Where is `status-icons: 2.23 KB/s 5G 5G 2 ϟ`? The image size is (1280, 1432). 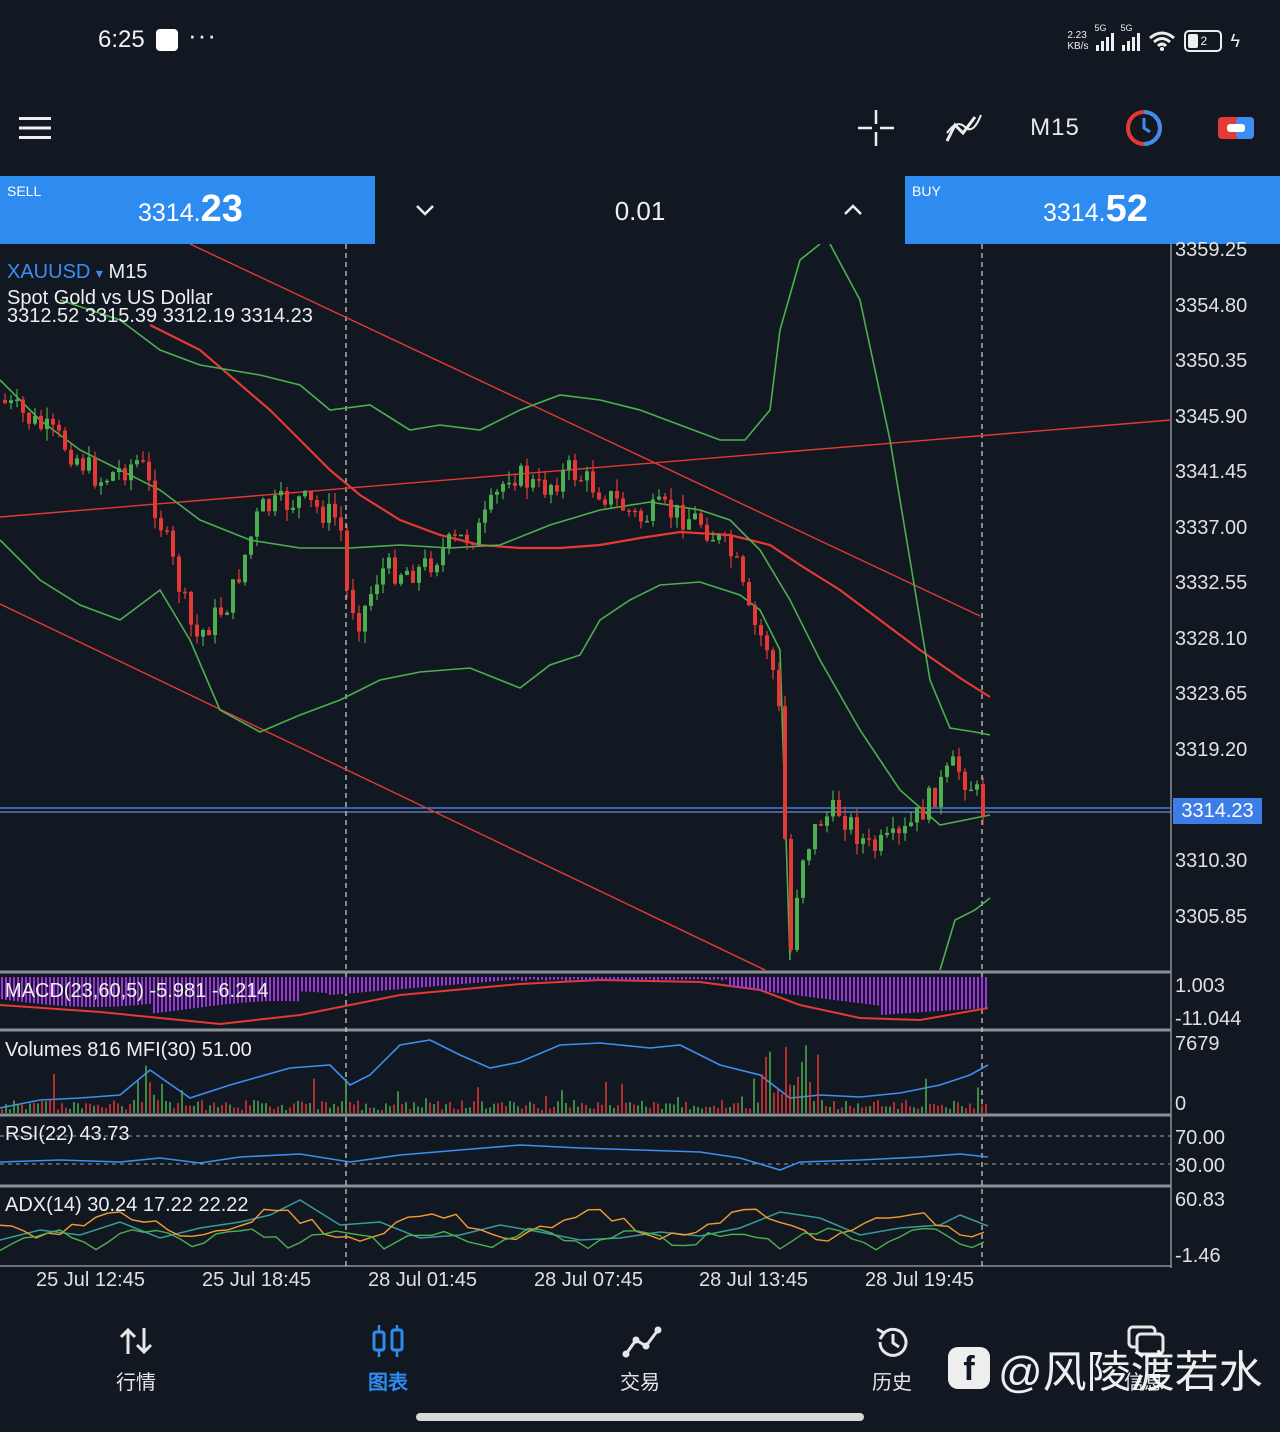 status-icons: 2.23 KB/s 5G 5G 2 ϟ is located at coordinates (1153, 39).